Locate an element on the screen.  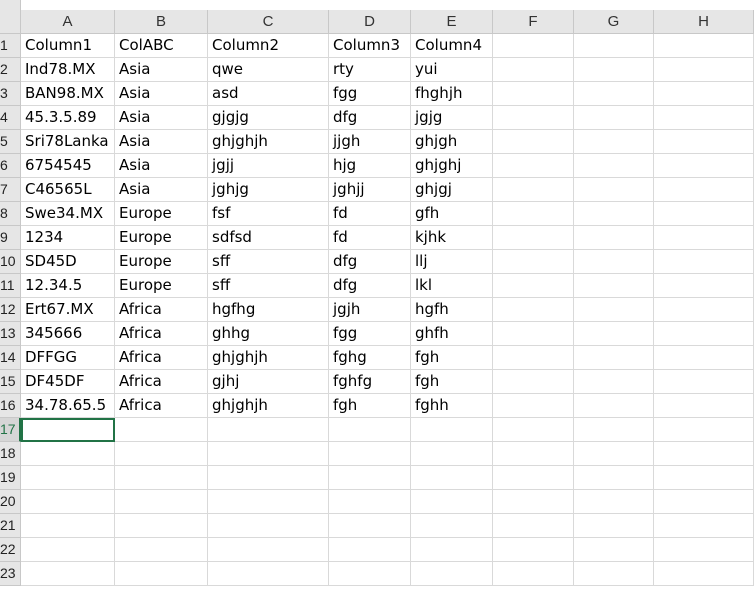
cell-f19 is located at coordinates (533, 478).